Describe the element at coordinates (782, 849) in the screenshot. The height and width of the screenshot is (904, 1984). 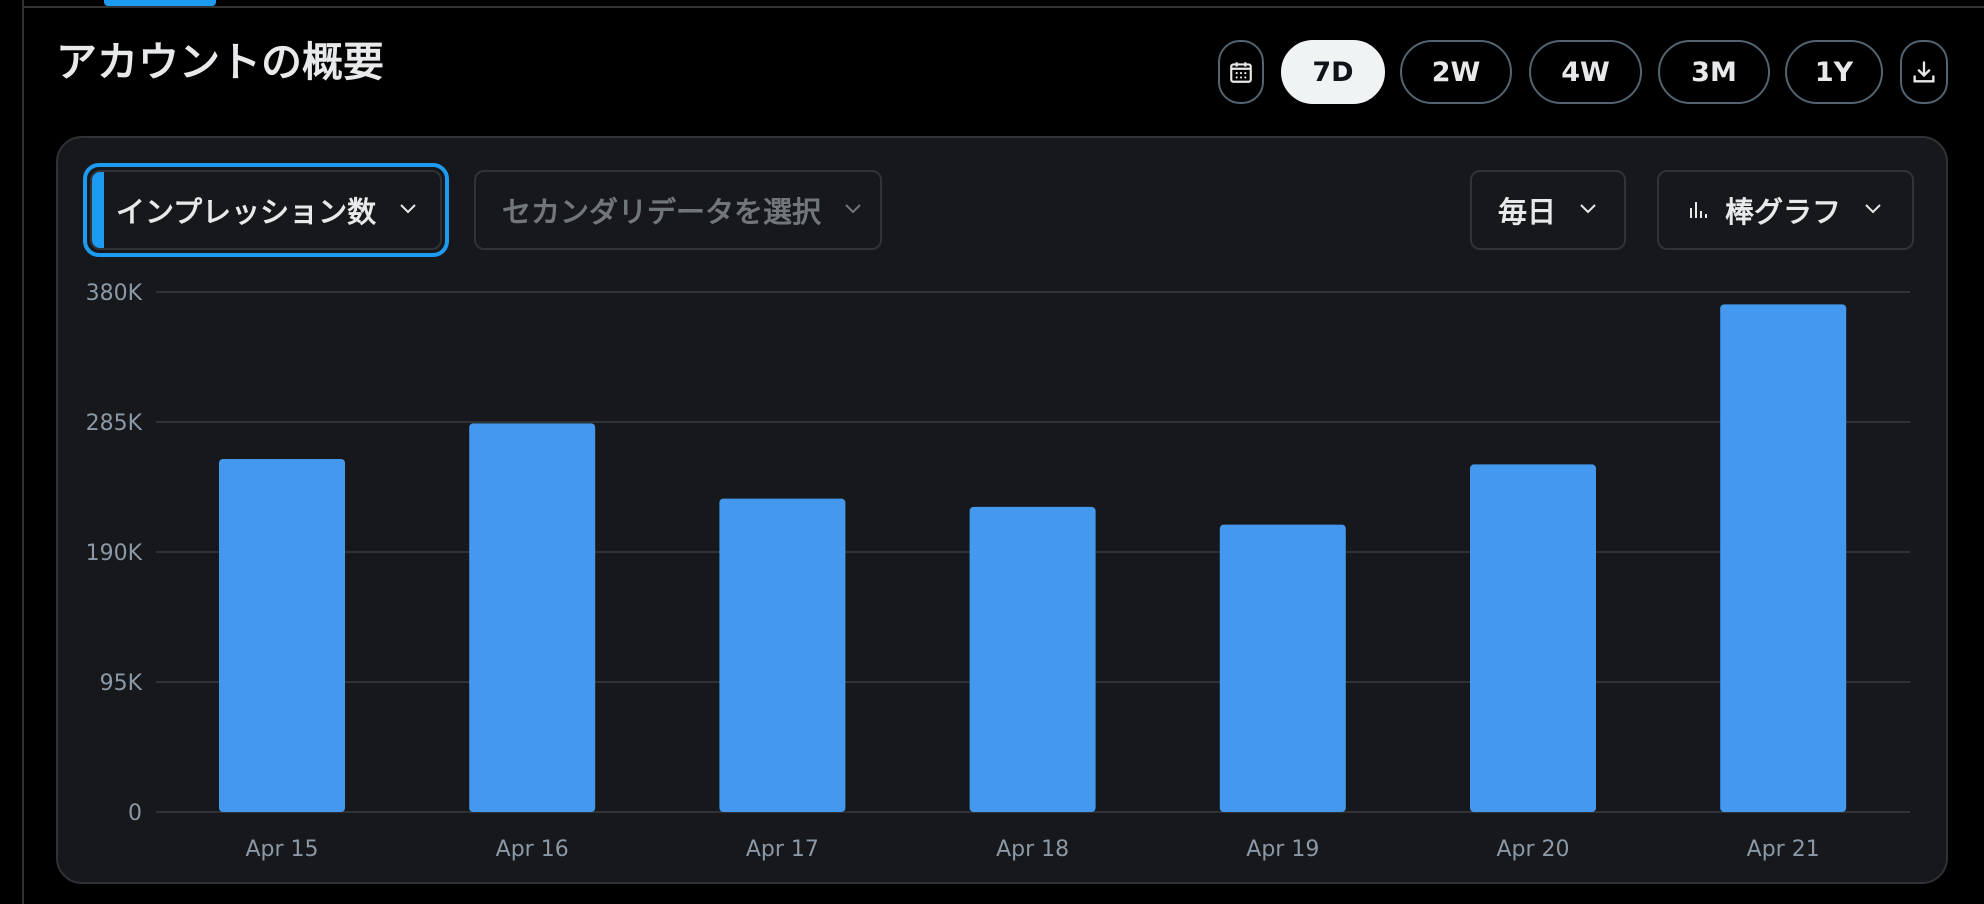
I see `x-tick-label: Apr 17` at that location.